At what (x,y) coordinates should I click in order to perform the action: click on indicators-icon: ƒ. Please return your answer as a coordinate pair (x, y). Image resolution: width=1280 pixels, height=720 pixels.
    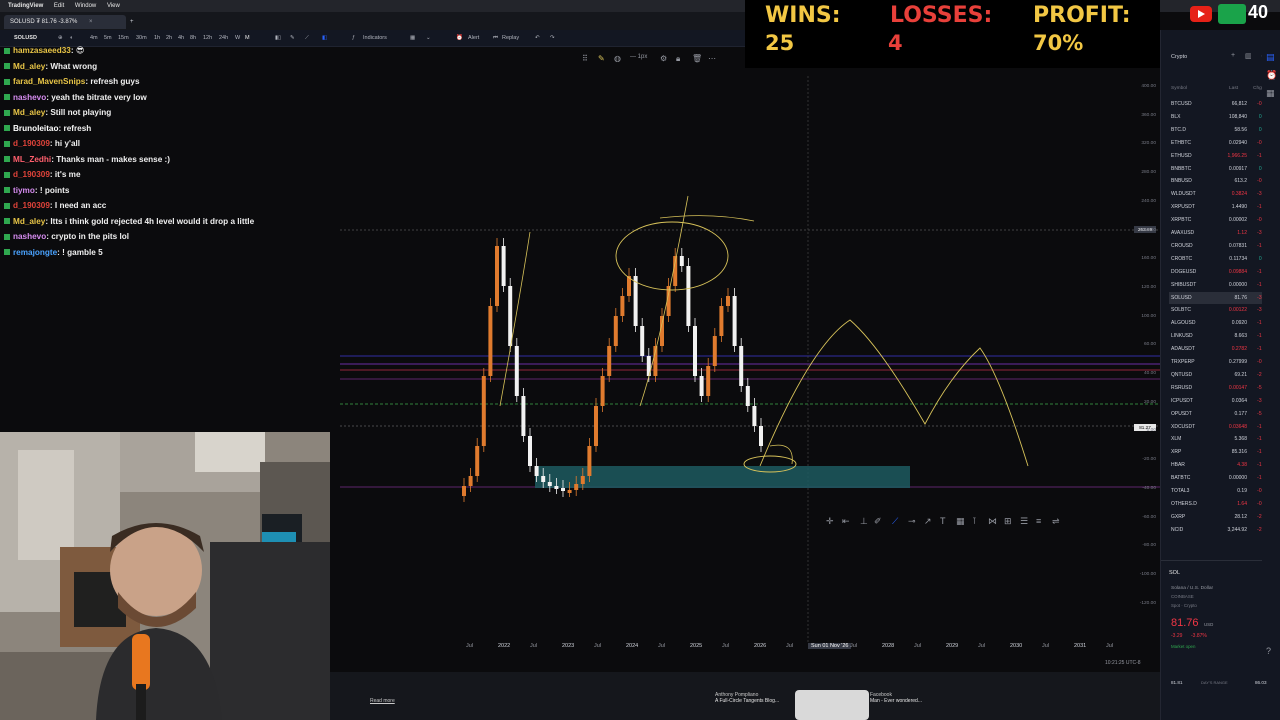
    Looking at the image, I should click on (353, 38).